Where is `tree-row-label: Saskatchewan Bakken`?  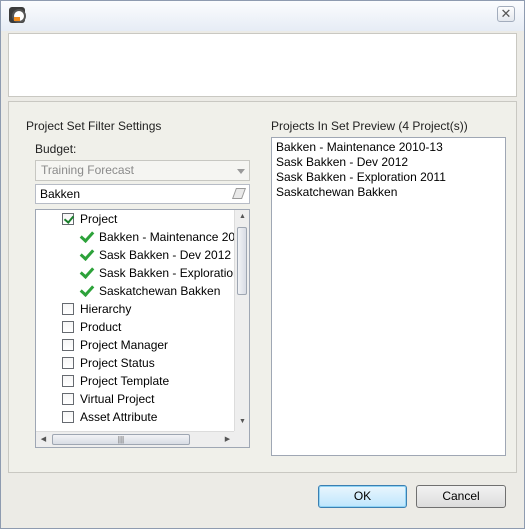
tree-row-label: Saskatchewan Bakken is located at coordinates (160, 291).